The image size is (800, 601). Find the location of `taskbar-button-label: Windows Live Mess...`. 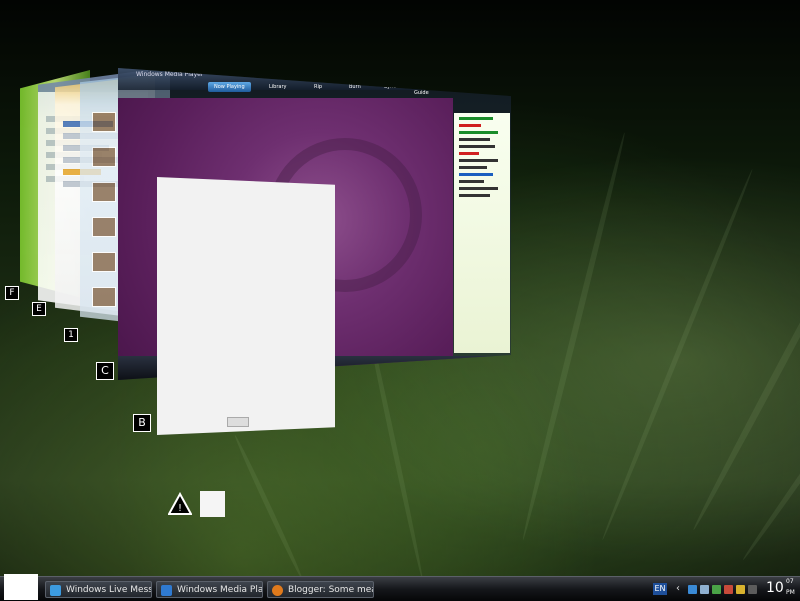

taskbar-button-label: Windows Live Mess... is located at coordinates (109, 590).